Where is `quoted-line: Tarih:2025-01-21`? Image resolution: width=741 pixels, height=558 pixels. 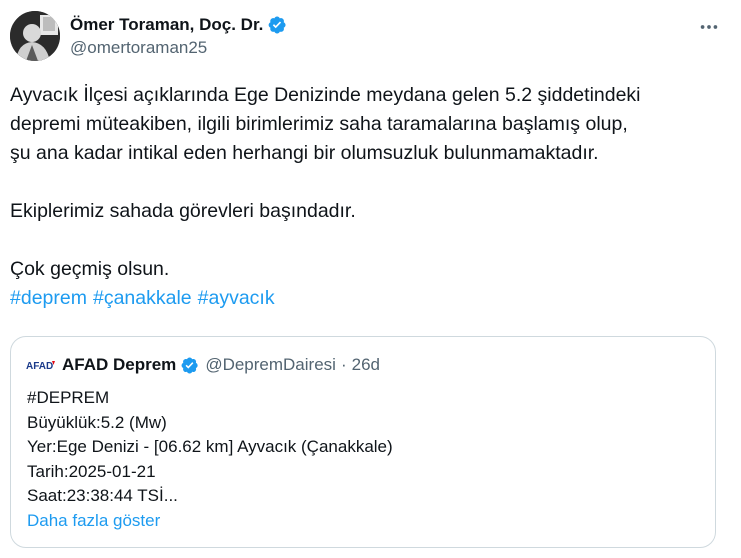
quoted-line: Tarih:2025-01-21 is located at coordinates (91, 471).